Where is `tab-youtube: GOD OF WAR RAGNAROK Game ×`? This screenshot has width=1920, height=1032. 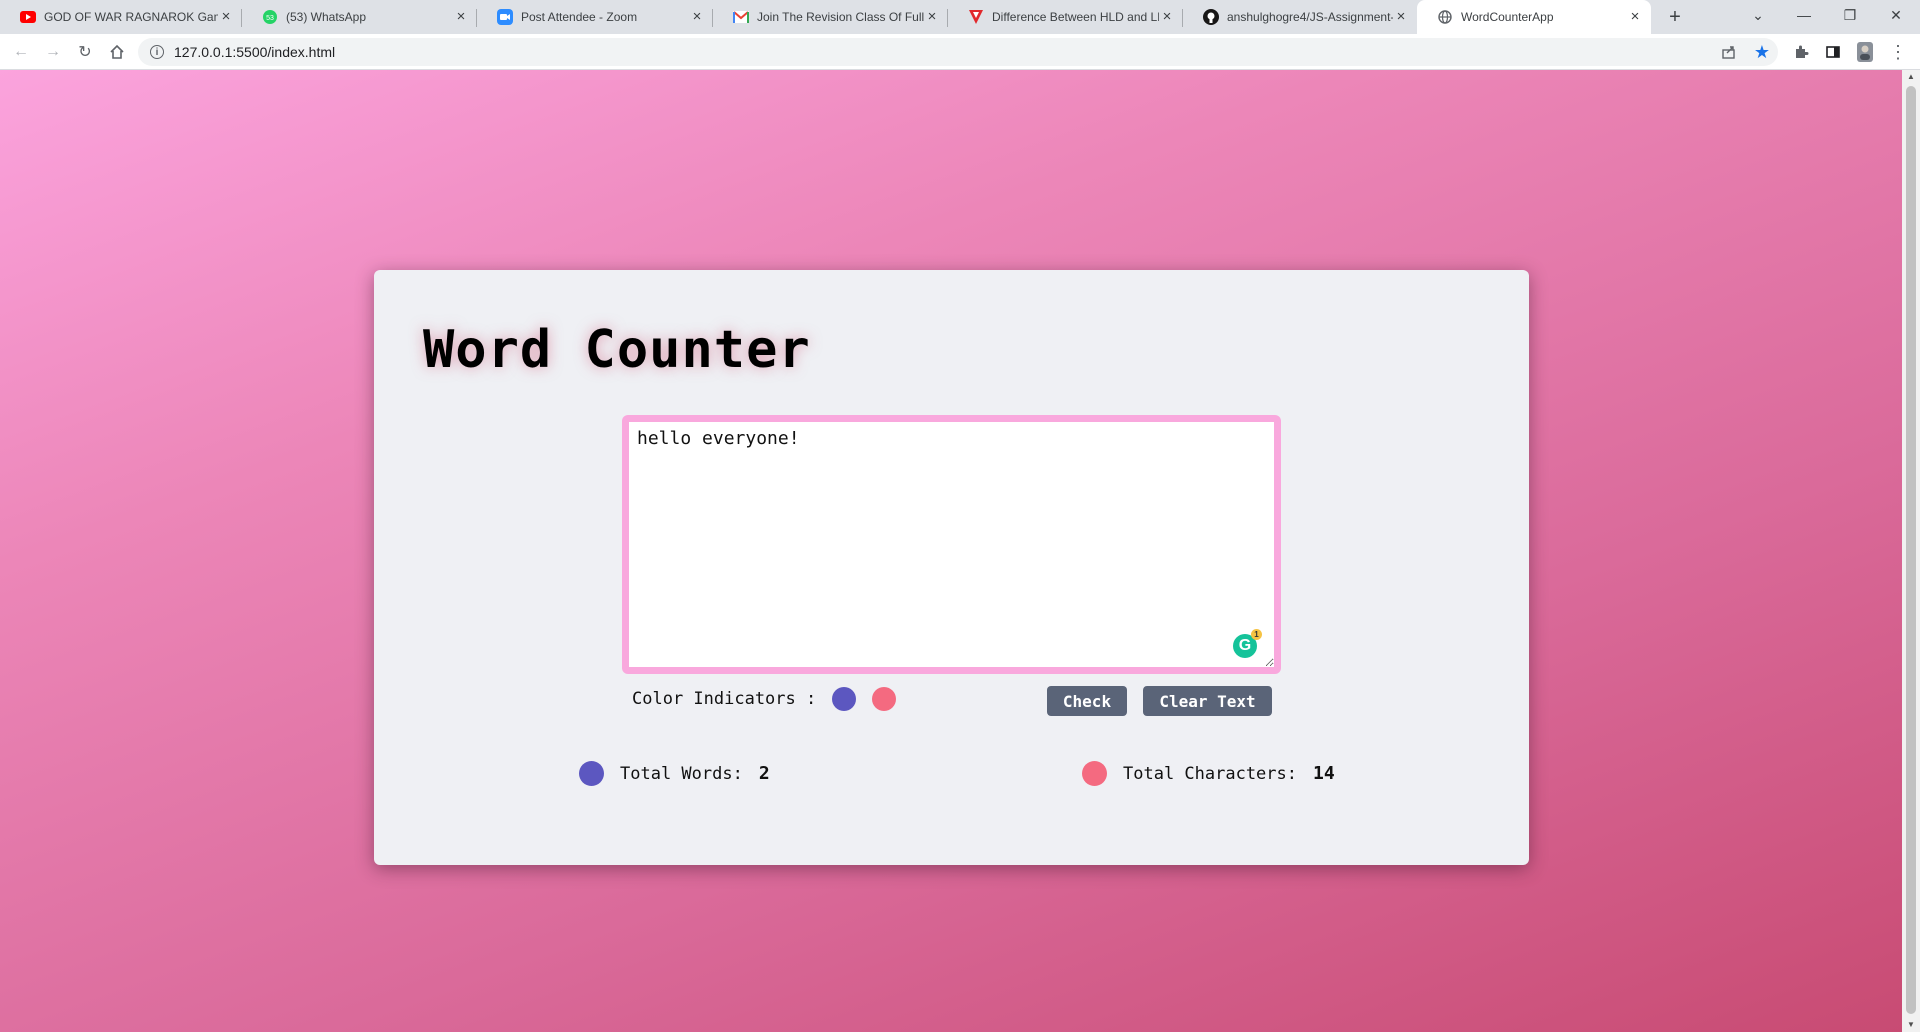
tab-youtube: GOD OF WAR RAGNAROK Game × is located at coordinates (121, 17).